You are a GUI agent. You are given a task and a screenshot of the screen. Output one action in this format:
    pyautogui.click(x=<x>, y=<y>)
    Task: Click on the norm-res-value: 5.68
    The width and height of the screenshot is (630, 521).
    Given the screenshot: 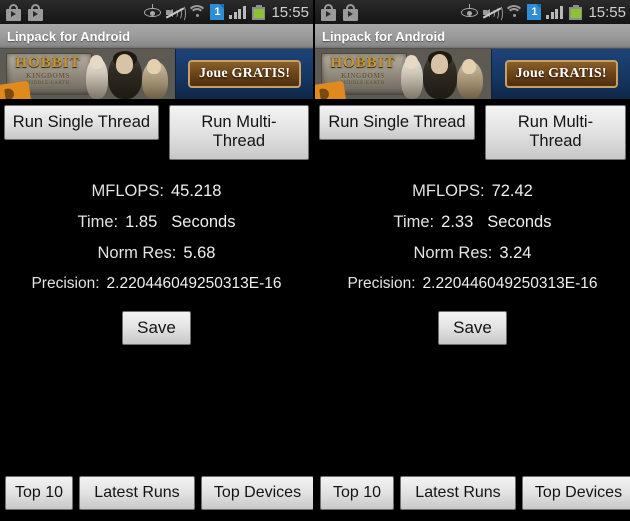 What is the action you would take?
    pyautogui.click(x=199, y=252)
    